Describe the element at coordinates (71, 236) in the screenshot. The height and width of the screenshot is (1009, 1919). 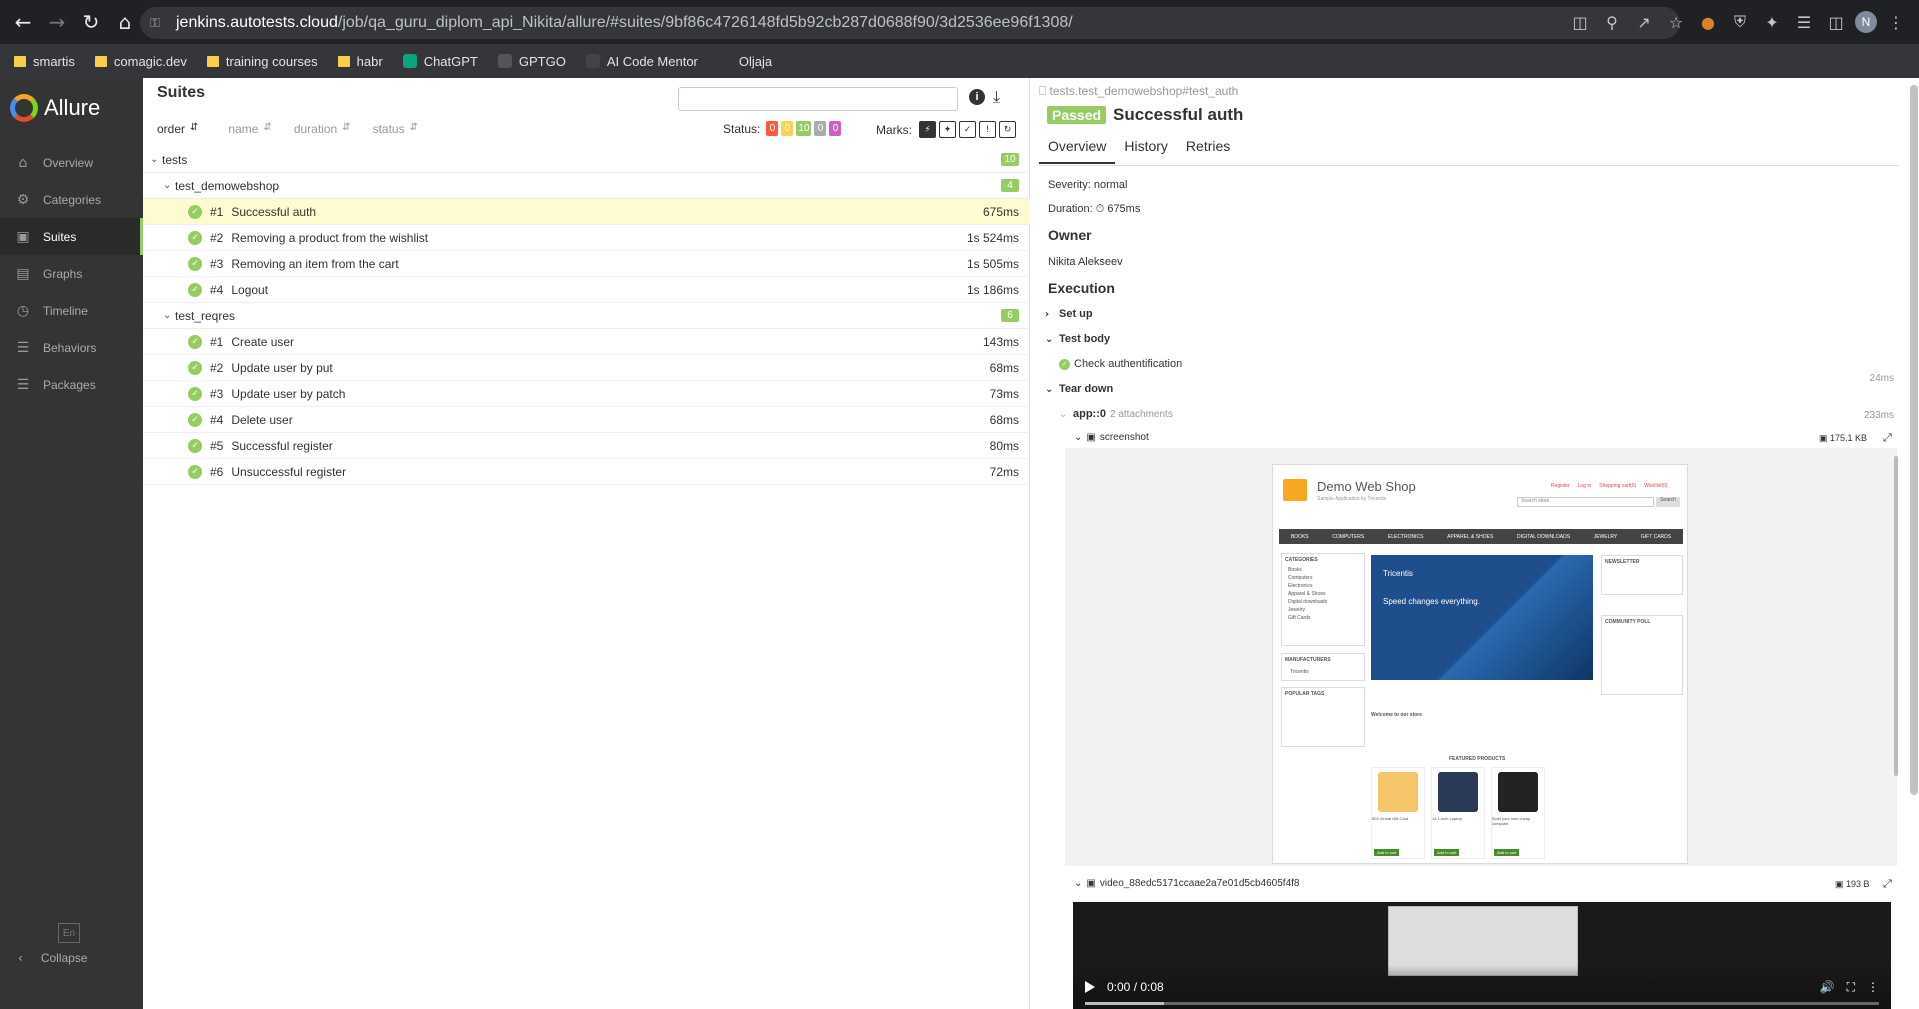
I see `sidebar-item-suites: ▣ Suites` at that location.